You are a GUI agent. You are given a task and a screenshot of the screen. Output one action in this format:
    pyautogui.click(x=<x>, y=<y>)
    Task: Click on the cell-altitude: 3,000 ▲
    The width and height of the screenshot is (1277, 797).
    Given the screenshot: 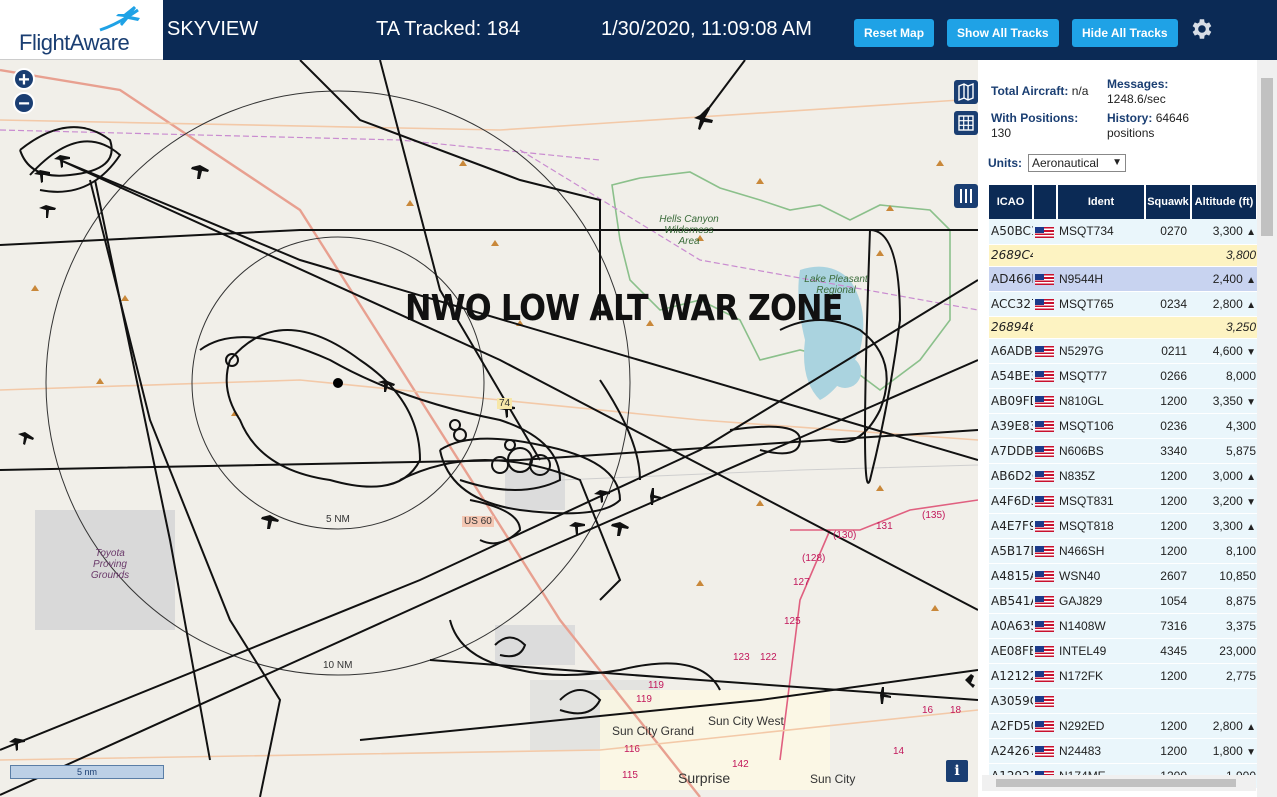 What is the action you would take?
    pyautogui.click(x=1224, y=476)
    